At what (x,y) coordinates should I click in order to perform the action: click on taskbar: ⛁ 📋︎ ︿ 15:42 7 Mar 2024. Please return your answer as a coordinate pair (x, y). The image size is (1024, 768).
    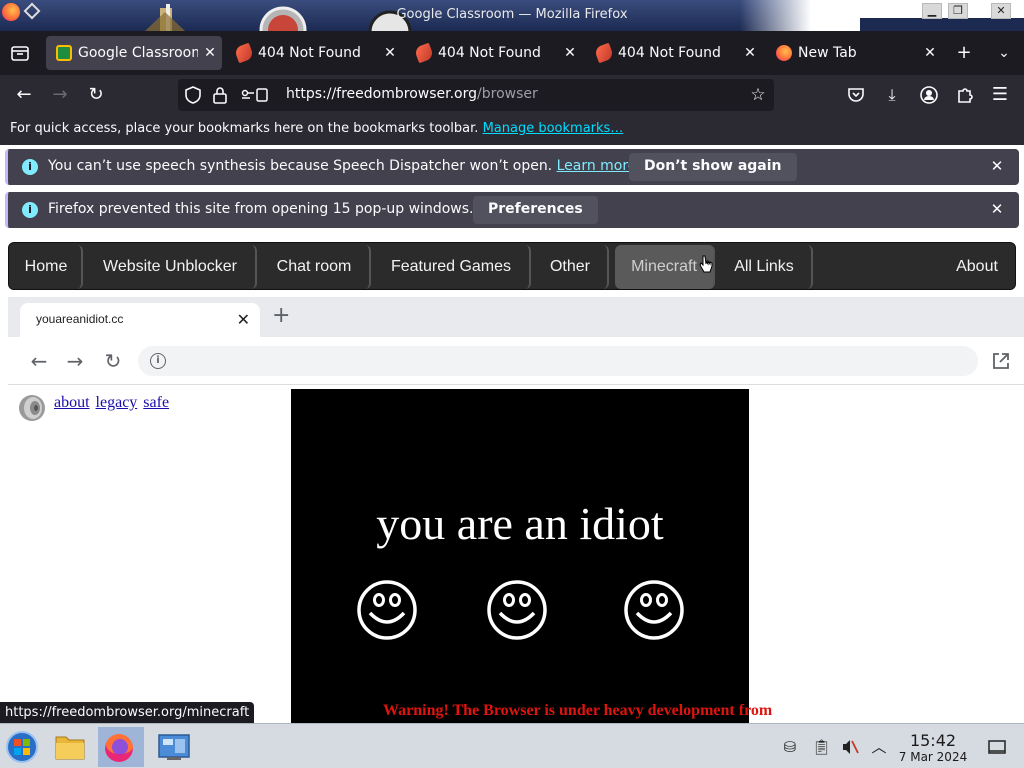
    Looking at the image, I should click on (512, 745).